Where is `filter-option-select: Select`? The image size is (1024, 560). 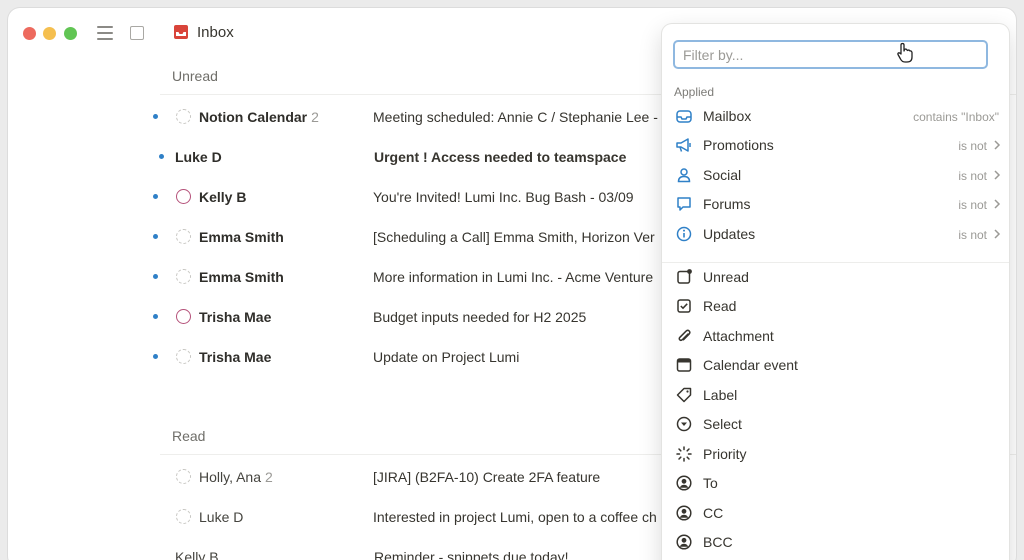 filter-option-select: Select is located at coordinates (835, 424).